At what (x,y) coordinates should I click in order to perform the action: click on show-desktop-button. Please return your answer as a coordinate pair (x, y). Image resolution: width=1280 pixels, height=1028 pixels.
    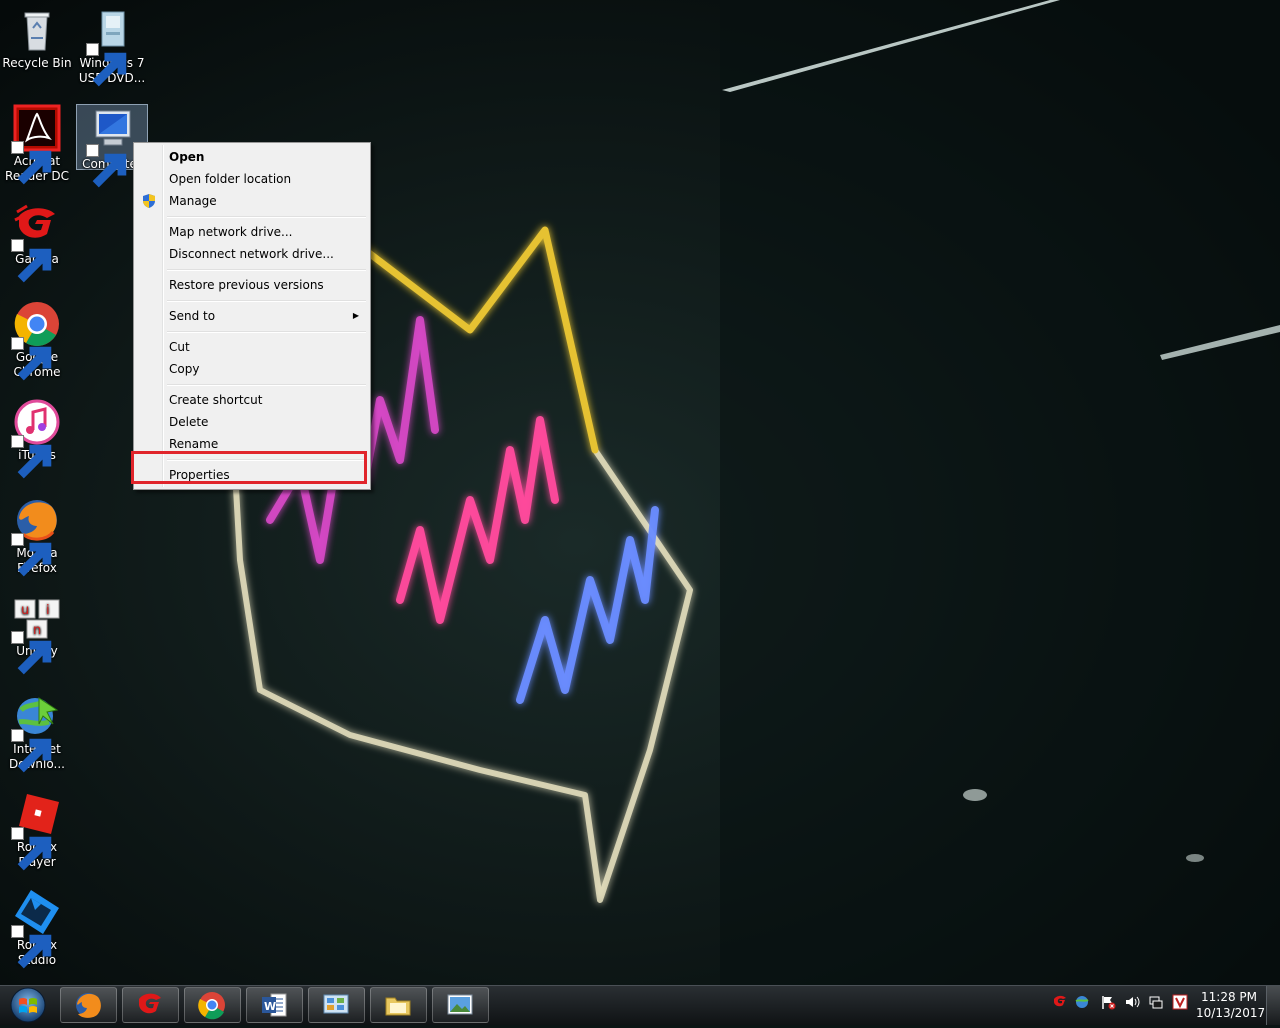
    Looking at the image, I should click on (1273, 1005).